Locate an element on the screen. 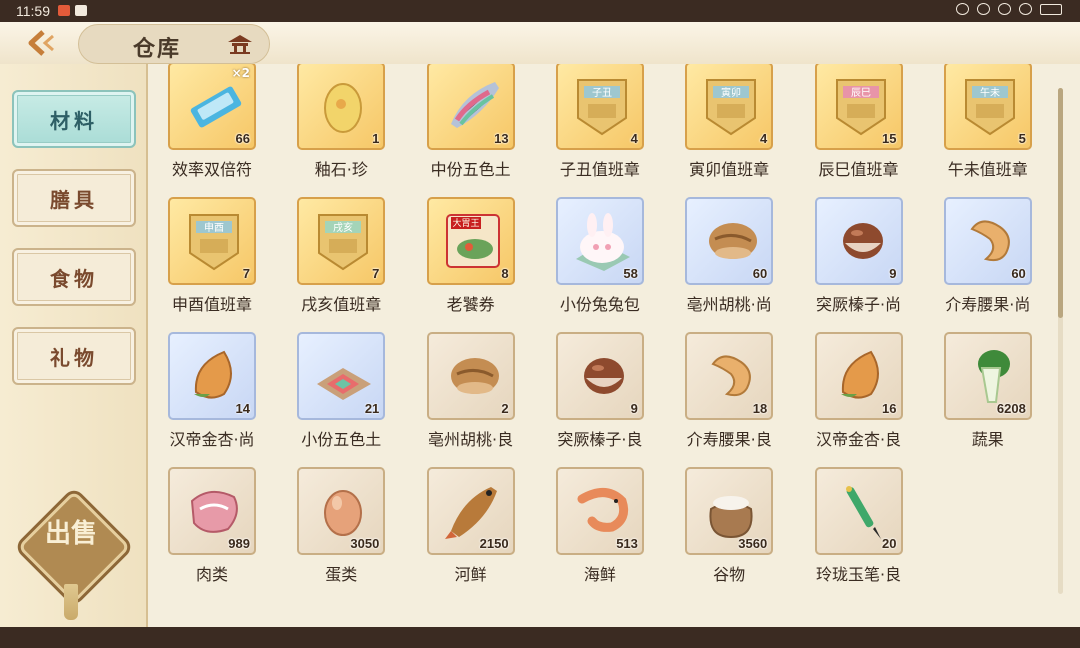 The height and width of the screenshot is (648, 1080). item-icon-box: 午未 5 is located at coordinates (987, 107).